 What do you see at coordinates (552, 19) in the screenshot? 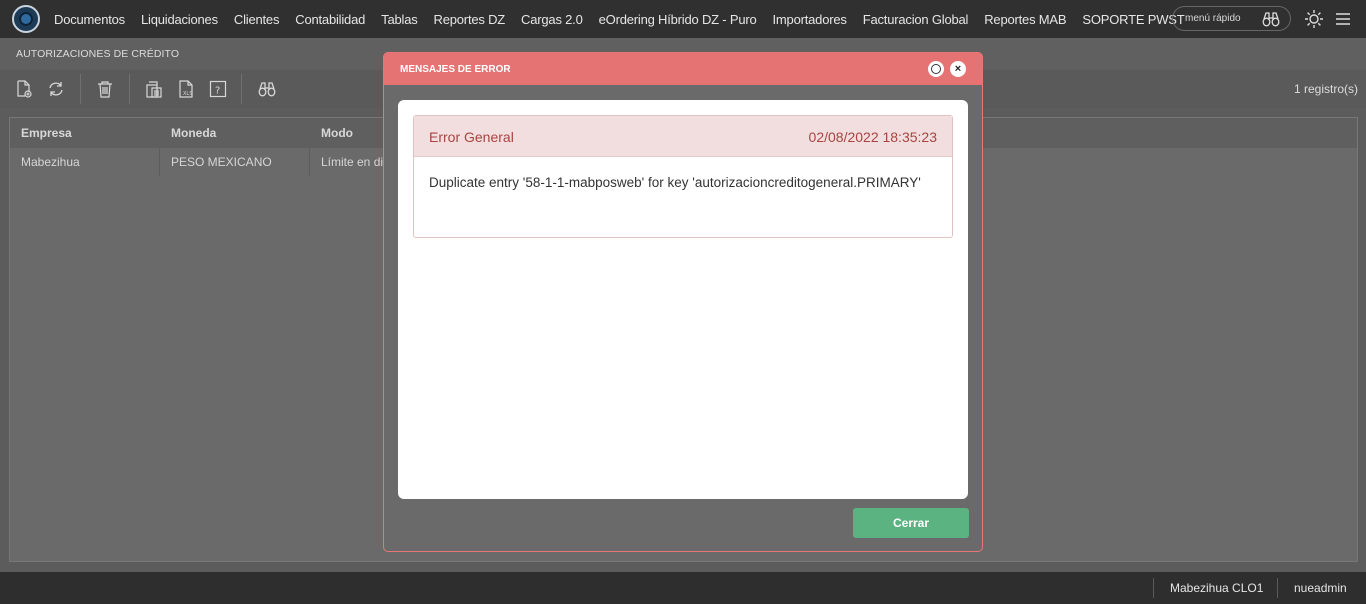
I see `menu-item-cargas: Cargas 2.0` at bounding box center [552, 19].